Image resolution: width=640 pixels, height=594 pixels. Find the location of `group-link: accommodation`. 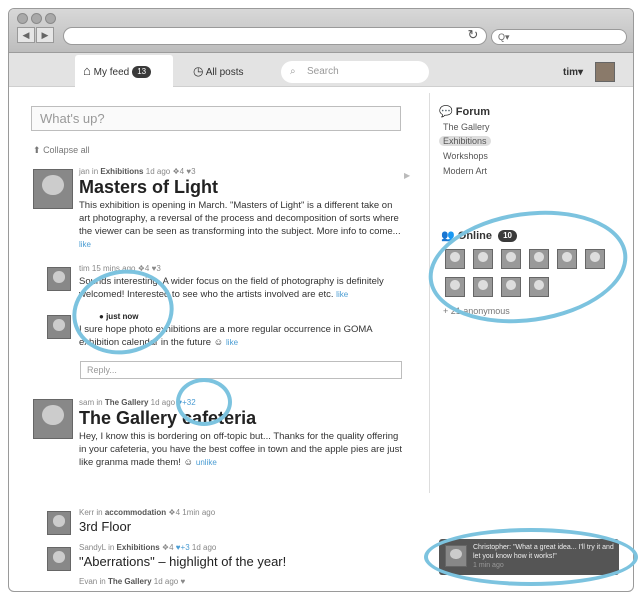

group-link: accommodation is located at coordinates (135, 512).